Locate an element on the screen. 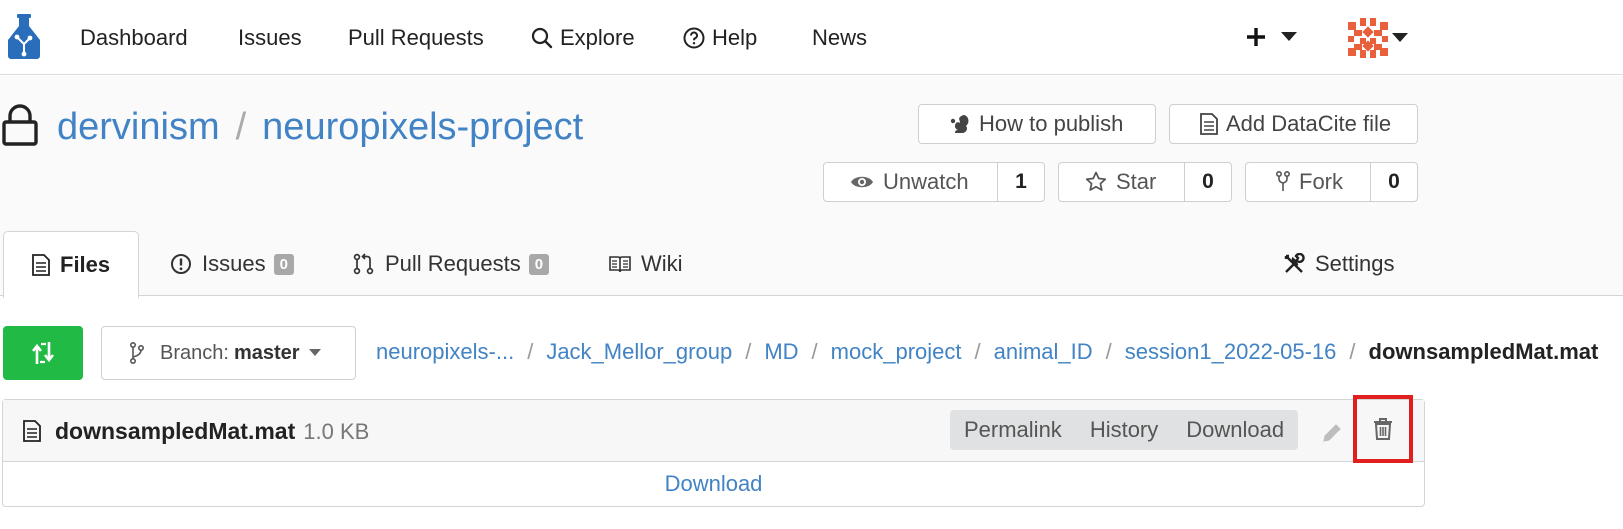 The image size is (1623, 529). file-actions-group: Permalink History Download is located at coordinates (1124, 430).